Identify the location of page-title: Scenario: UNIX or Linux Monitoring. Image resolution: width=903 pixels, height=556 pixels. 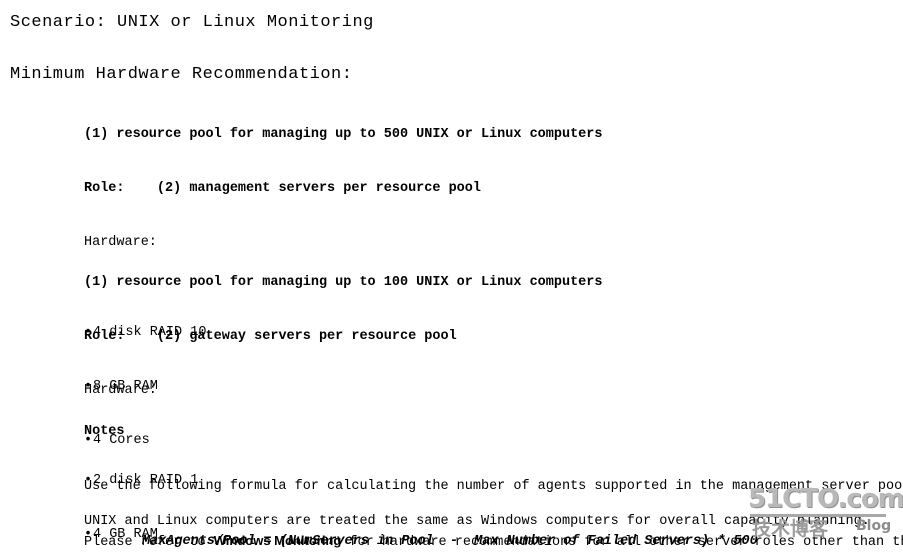
(192, 22).